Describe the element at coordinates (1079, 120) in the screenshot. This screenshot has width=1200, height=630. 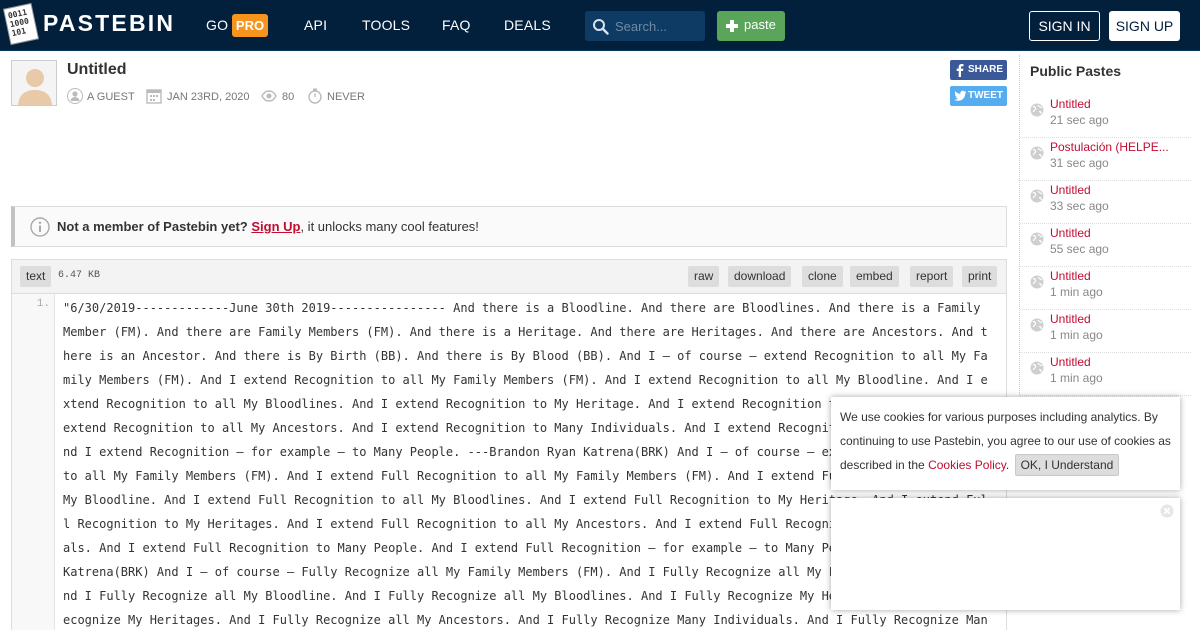
I see `public-paste-time: 21 sec ago` at that location.